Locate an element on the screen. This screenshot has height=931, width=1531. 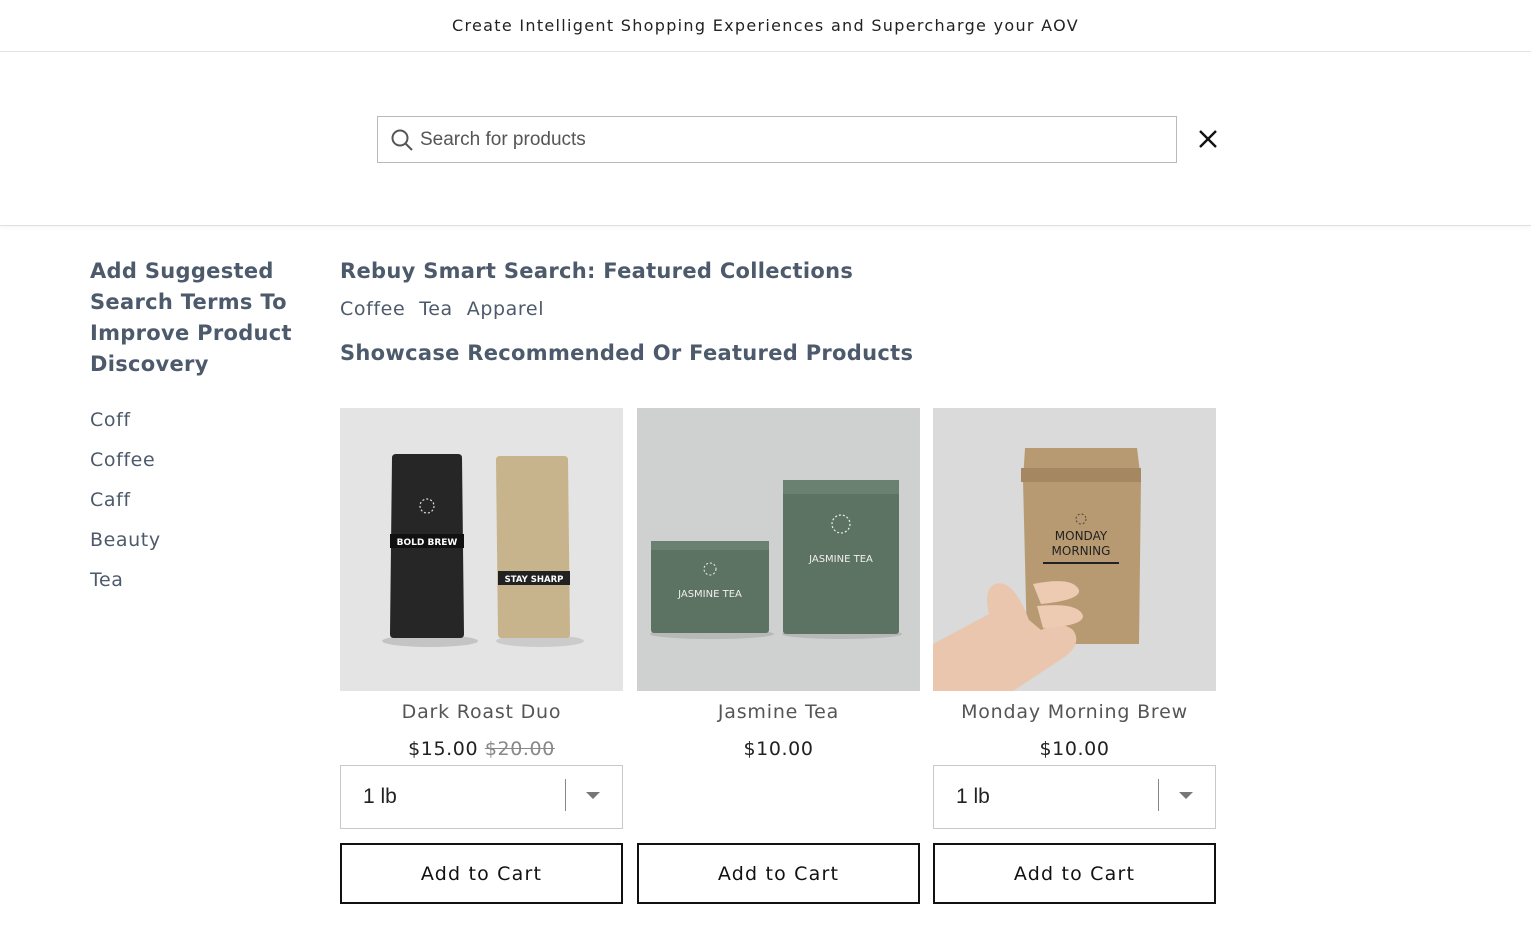
close-icon is located at coordinates (1208, 139).